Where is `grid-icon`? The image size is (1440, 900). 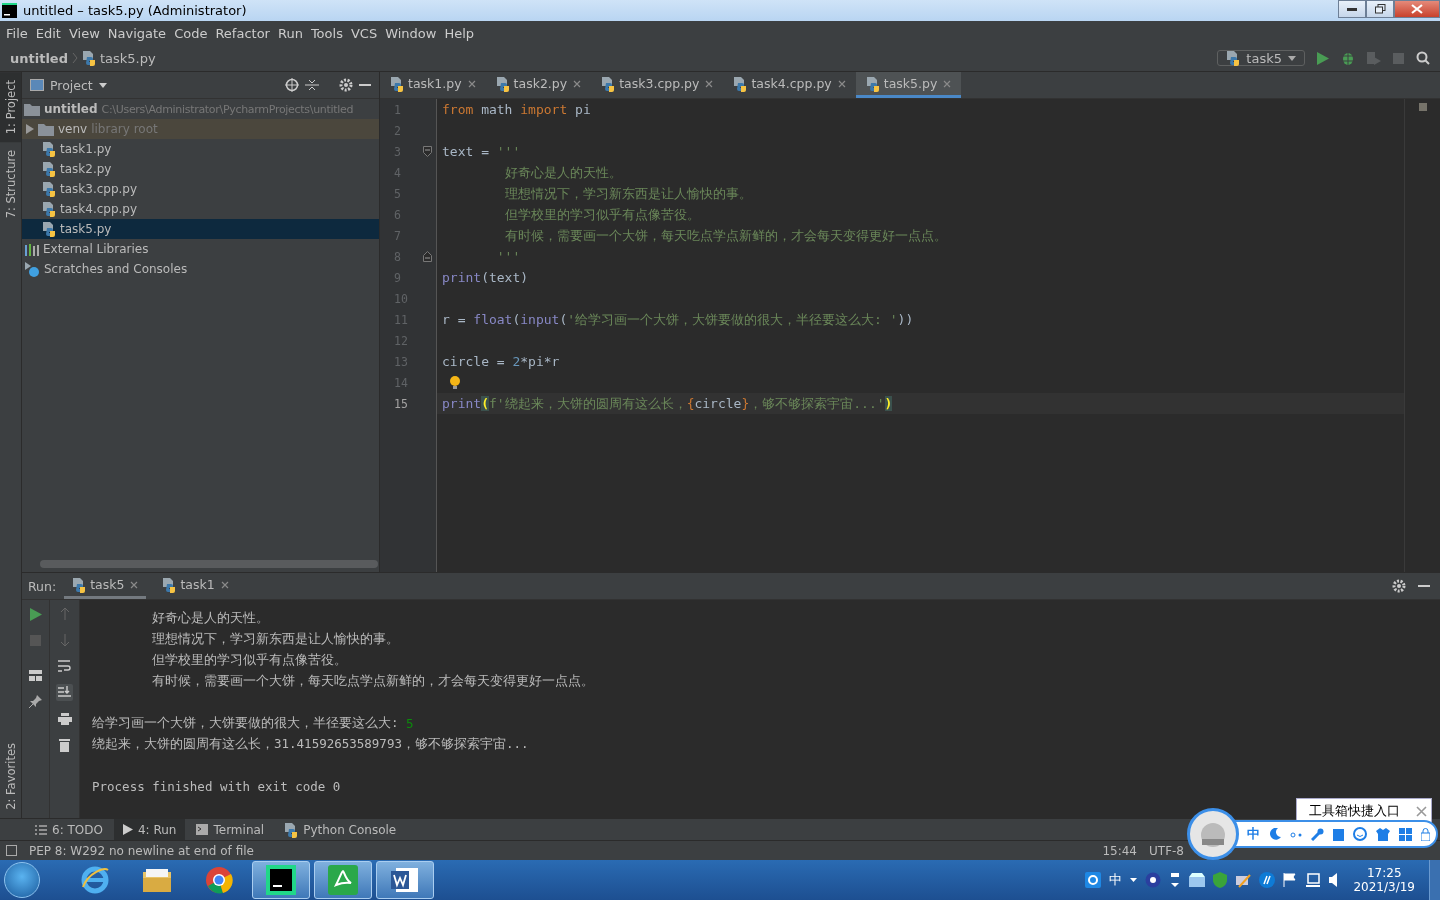
grid-icon is located at coordinates (1405, 834).